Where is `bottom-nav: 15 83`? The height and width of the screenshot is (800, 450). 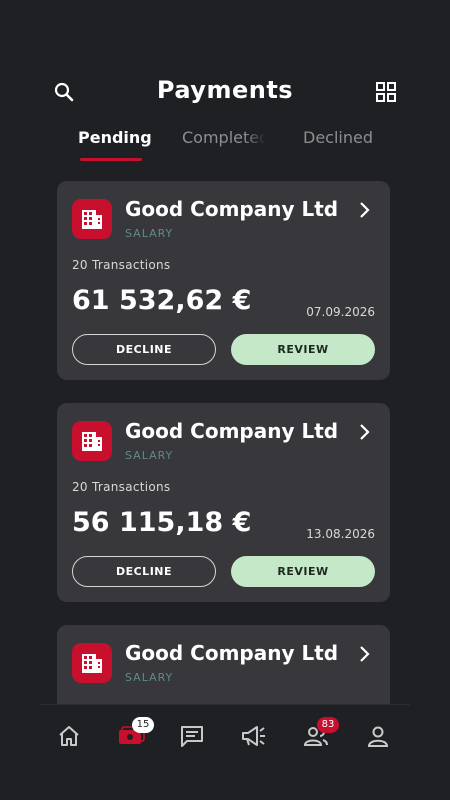
bottom-nav: 15 83 is located at coordinates (225, 752).